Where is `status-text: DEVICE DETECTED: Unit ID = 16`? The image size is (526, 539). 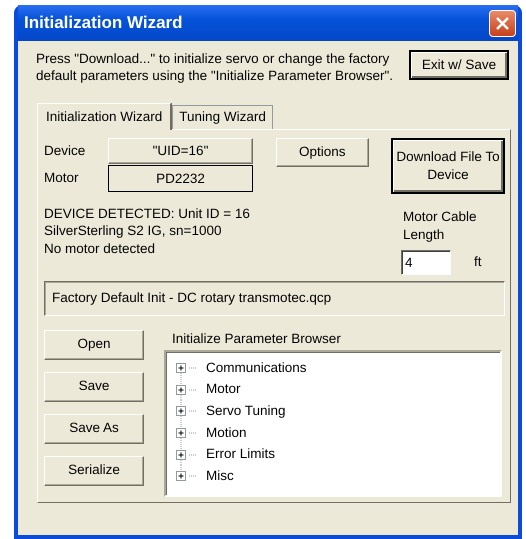
status-text: DEVICE DETECTED: Unit ID = 16 is located at coordinates (147, 213).